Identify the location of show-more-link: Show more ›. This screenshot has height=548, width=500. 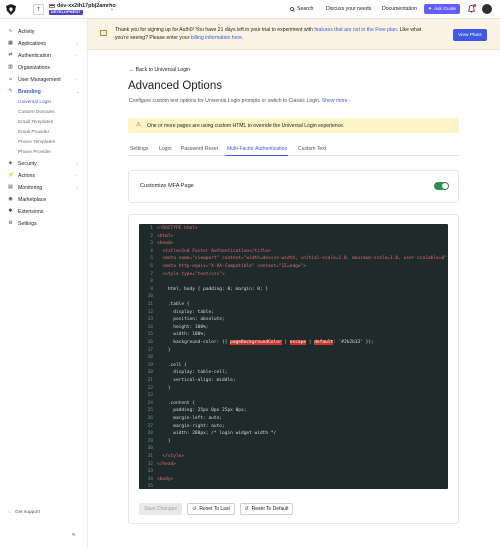
(336, 101).